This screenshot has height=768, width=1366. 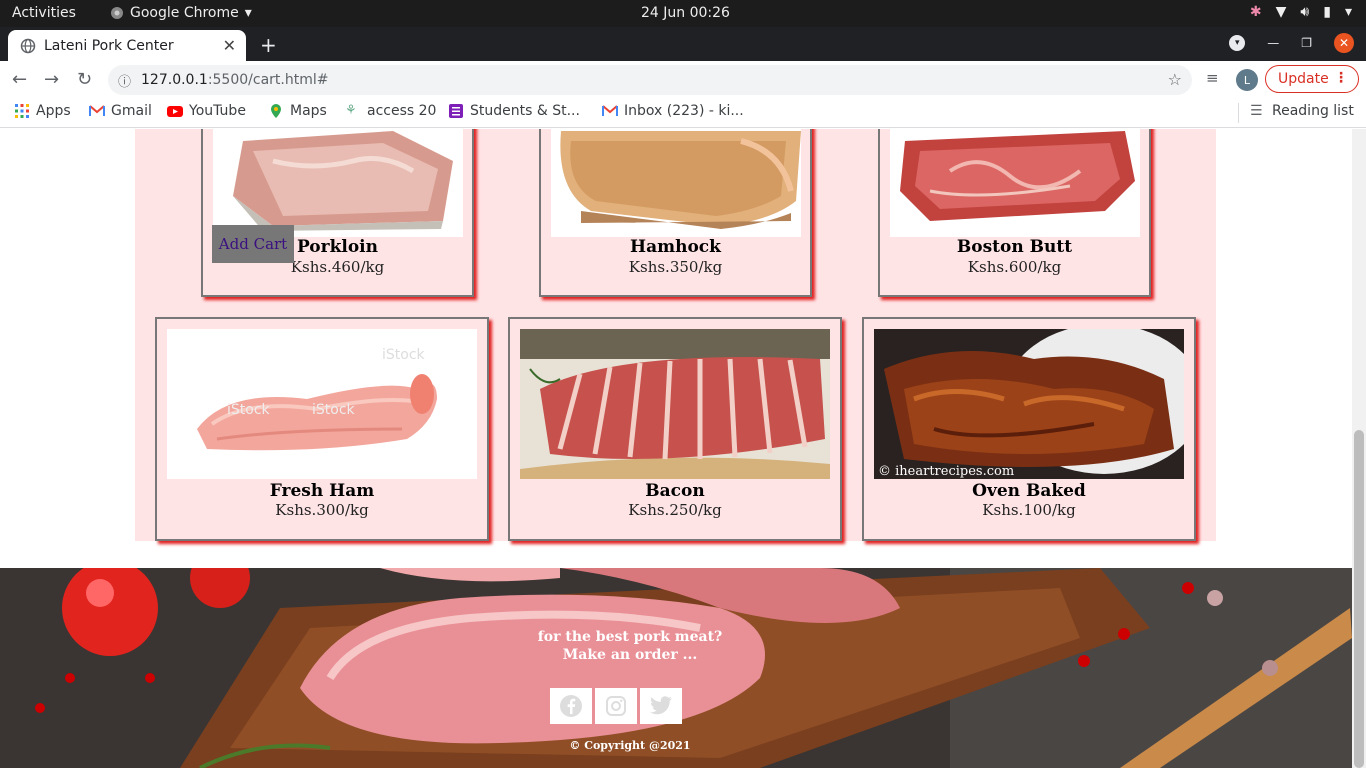 What do you see at coordinates (217, 111) in the screenshot?
I see `bookmark-label: YouTube` at bounding box center [217, 111].